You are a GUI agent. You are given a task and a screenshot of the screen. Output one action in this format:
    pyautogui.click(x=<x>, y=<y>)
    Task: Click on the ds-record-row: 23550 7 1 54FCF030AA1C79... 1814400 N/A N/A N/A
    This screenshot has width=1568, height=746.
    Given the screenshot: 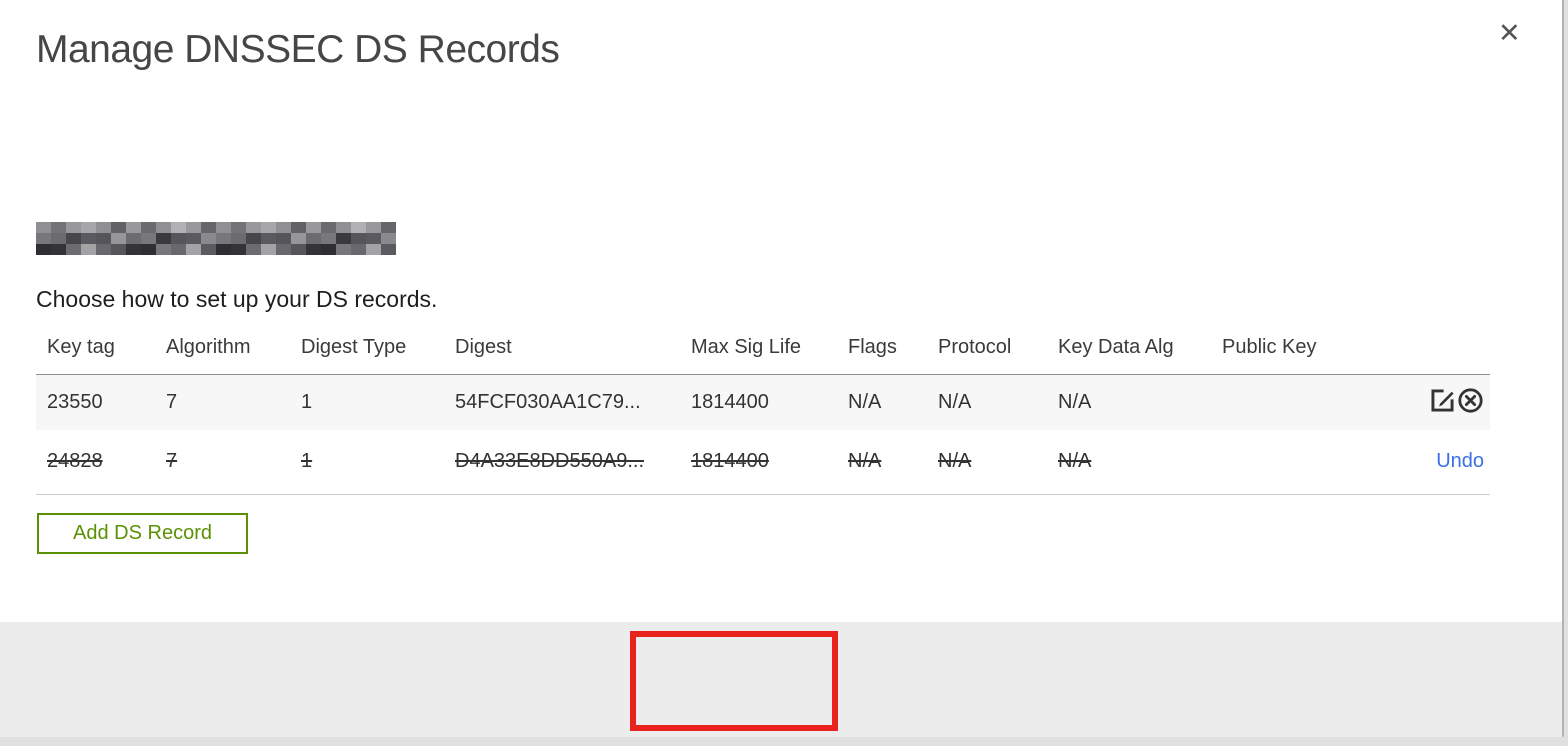 What is the action you would take?
    pyautogui.click(x=763, y=402)
    